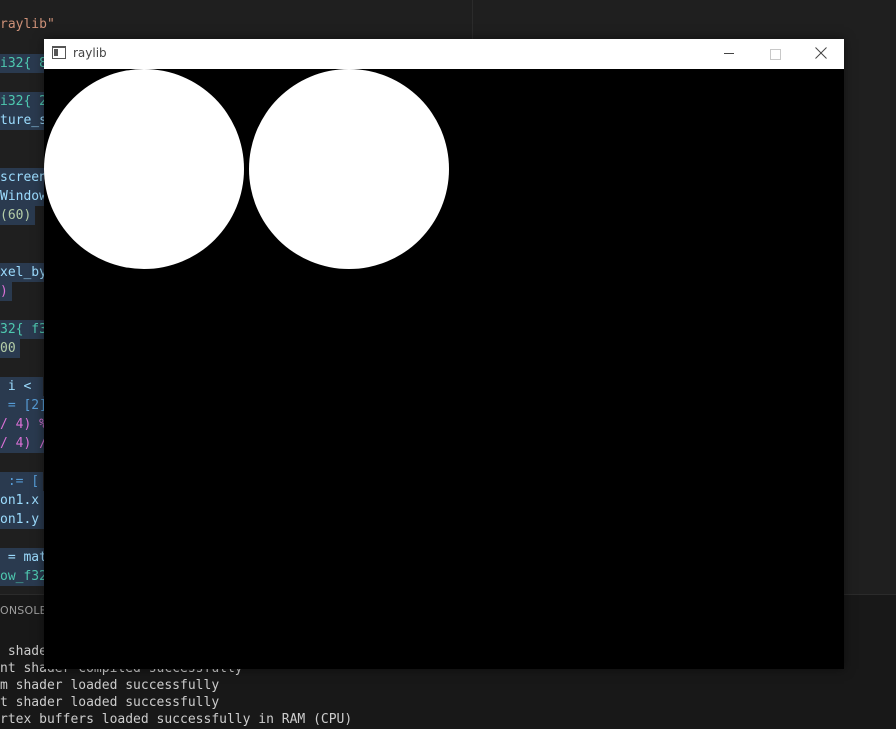  I want to click on window-titlebar: raylib, so click(444, 54).